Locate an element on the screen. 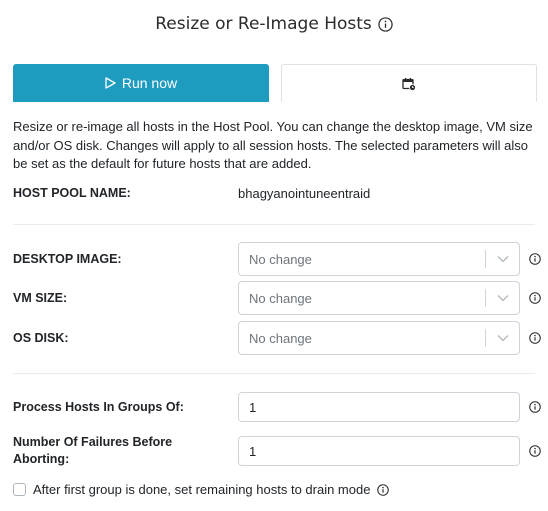 The width and height of the screenshot is (548, 511). drain-mode-checkbox is located at coordinates (19, 489).